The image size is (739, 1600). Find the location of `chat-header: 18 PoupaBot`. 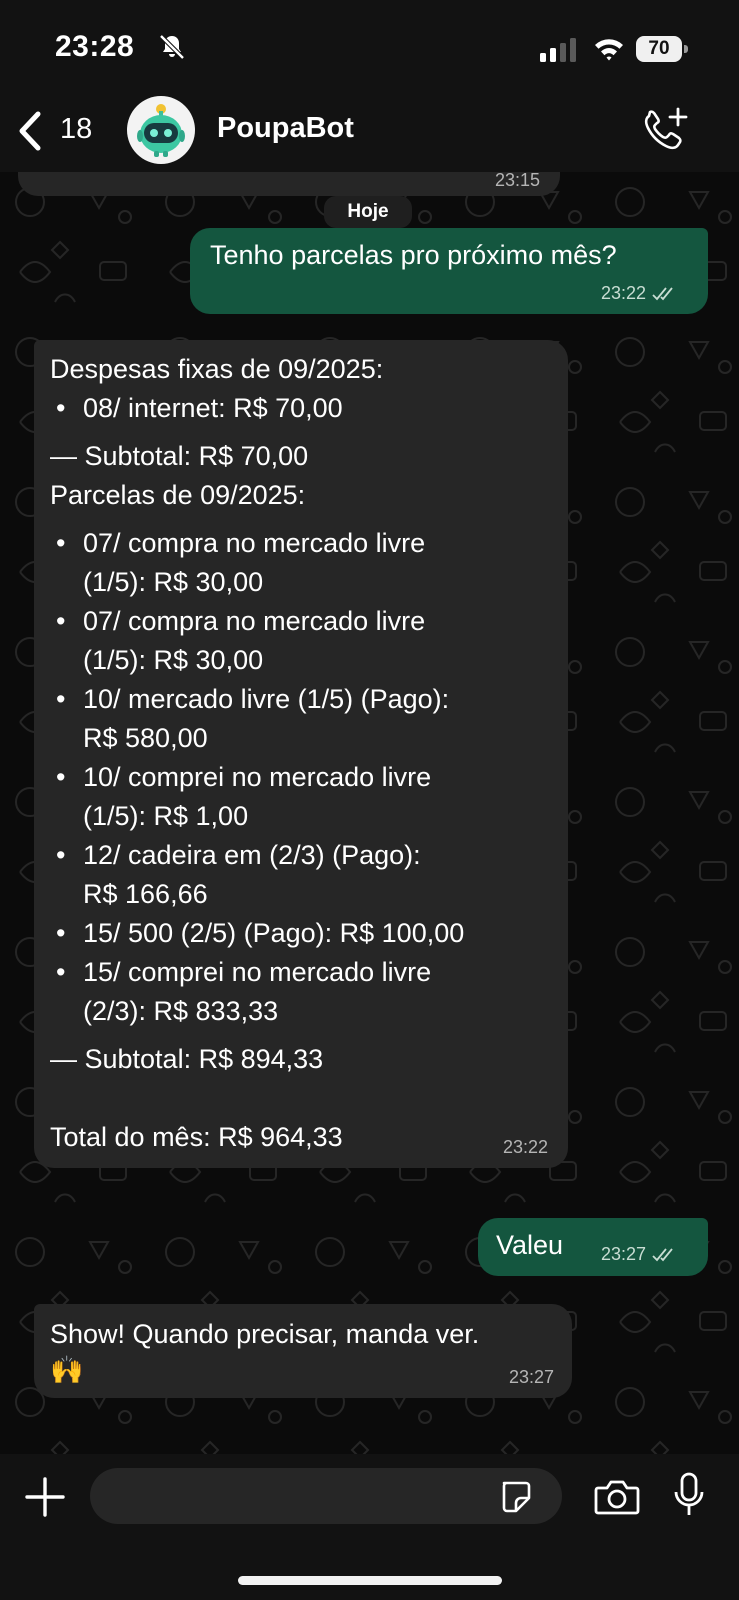

chat-header: 18 PoupaBot is located at coordinates (369, 131).